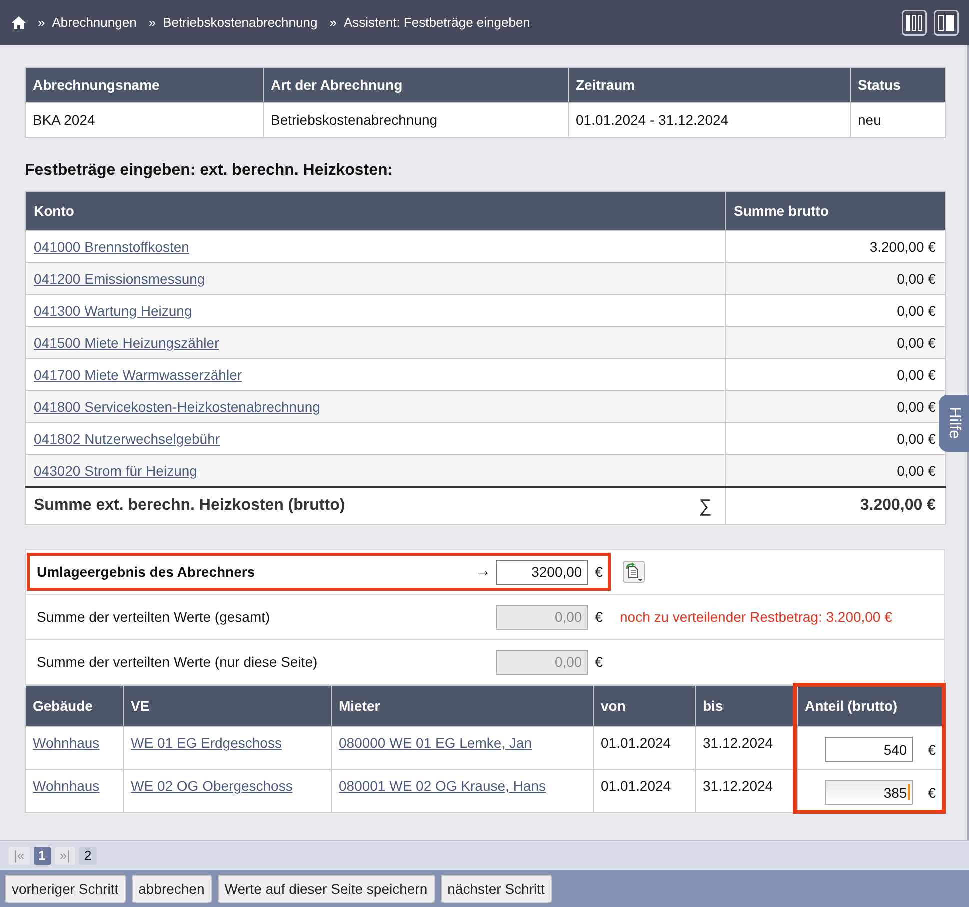  I want to click on total-amount: 3.200,00 €, so click(836, 505).